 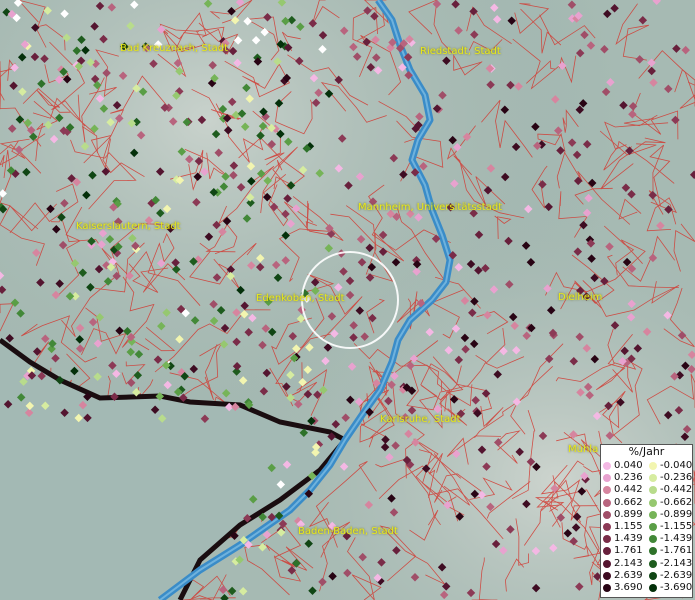 What do you see at coordinates (128, 226) in the screenshot?
I see `place-label-kaiserslautern: Kaiserslautern, Stadt` at bounding box center [128, 226].